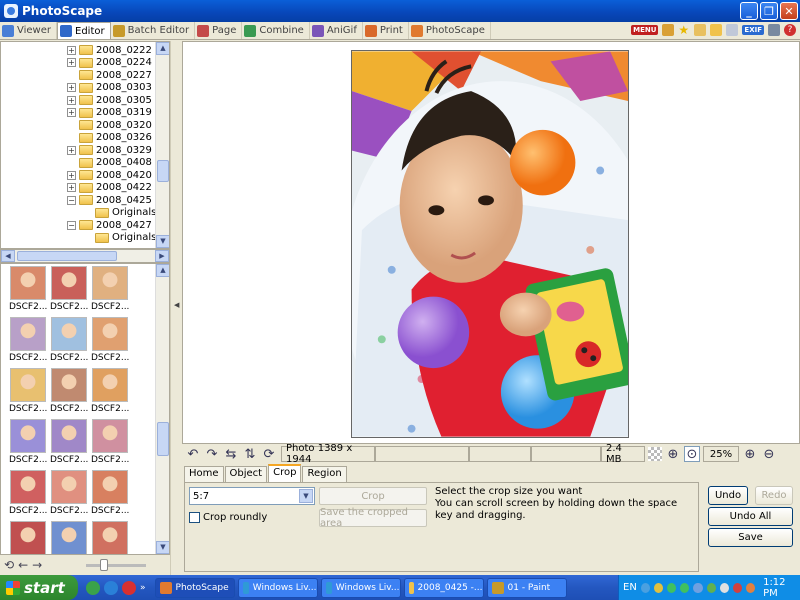 The height and width of the screenshot is (600, 800). I want to click on tab-viewer: Viewer, so click(28, 30).